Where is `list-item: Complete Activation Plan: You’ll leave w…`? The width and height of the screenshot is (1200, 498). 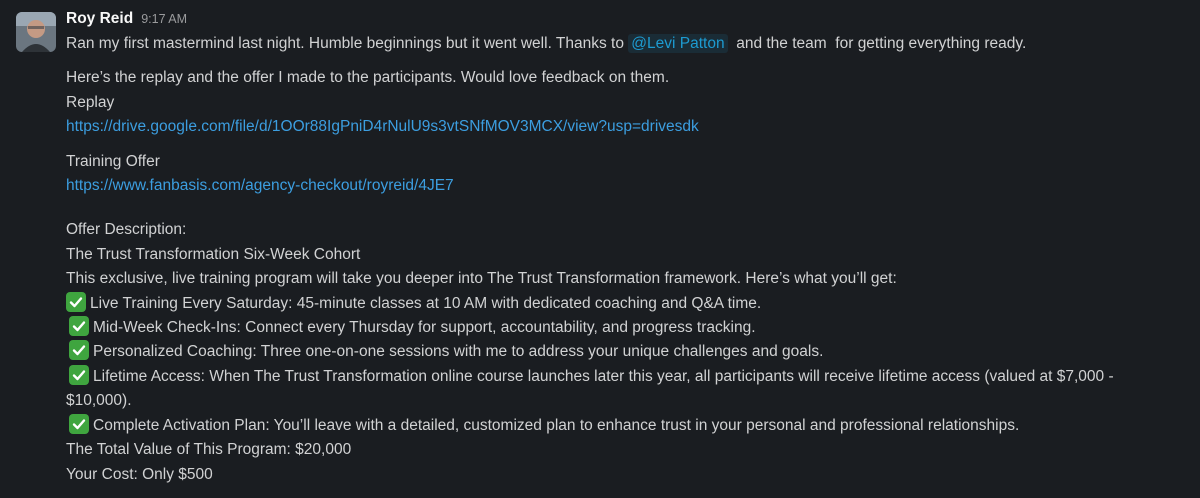
list-item: Complete Activation Plan: You’ll leave w… is located at coordinates (623, 425).